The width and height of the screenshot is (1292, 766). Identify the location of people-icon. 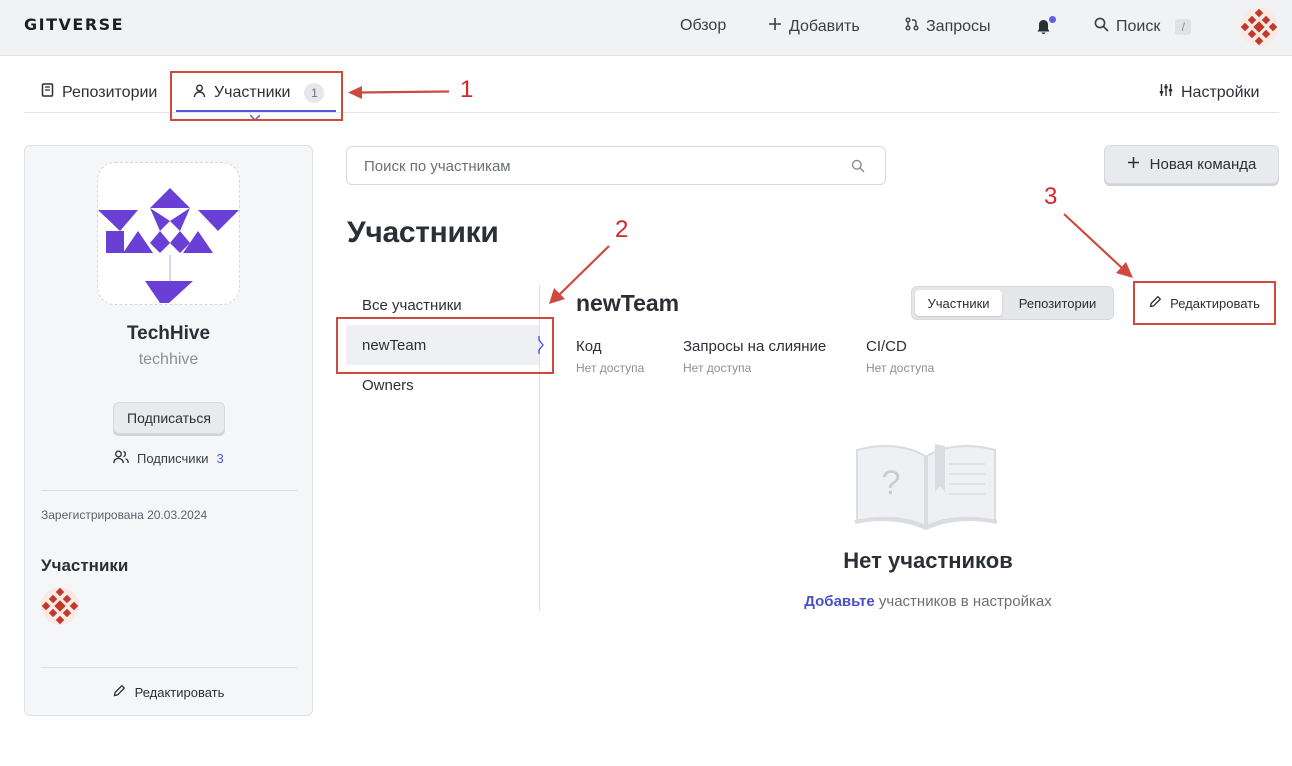
(121, 458).